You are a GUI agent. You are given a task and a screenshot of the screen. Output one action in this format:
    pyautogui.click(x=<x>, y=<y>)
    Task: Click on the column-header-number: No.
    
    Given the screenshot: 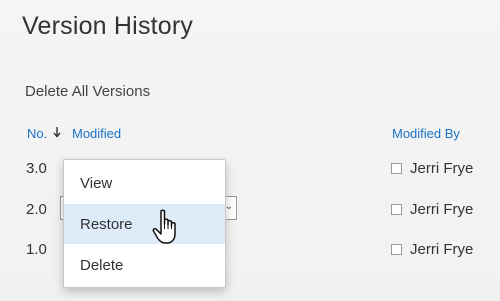 What is the action you would take?
    pyautogui.click(x=37, y=133)
    